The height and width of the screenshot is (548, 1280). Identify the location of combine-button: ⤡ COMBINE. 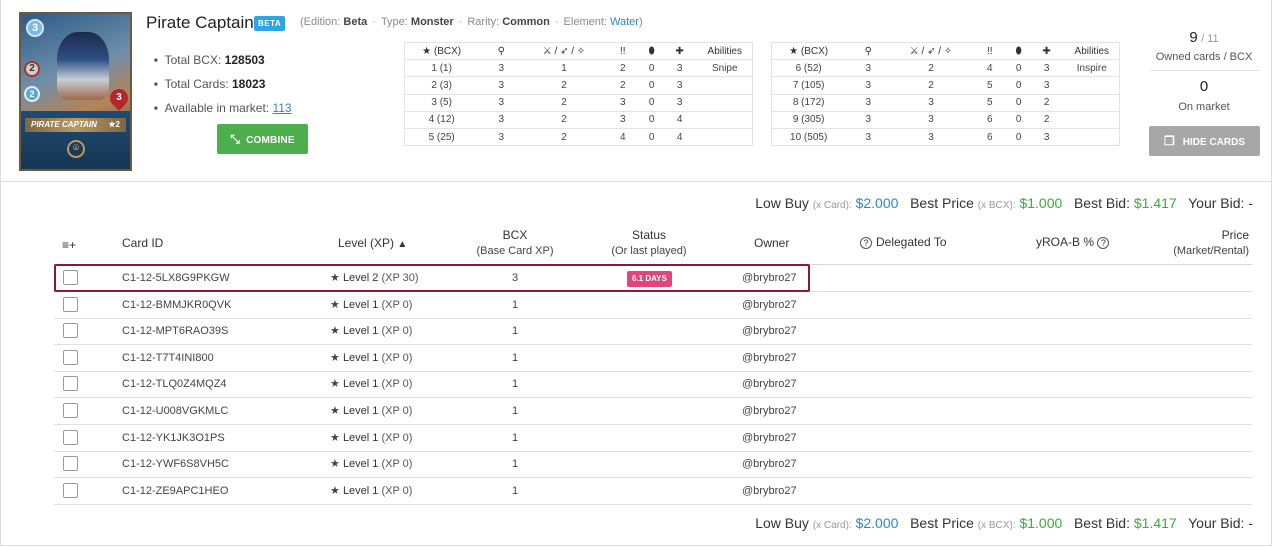
(262, 139).